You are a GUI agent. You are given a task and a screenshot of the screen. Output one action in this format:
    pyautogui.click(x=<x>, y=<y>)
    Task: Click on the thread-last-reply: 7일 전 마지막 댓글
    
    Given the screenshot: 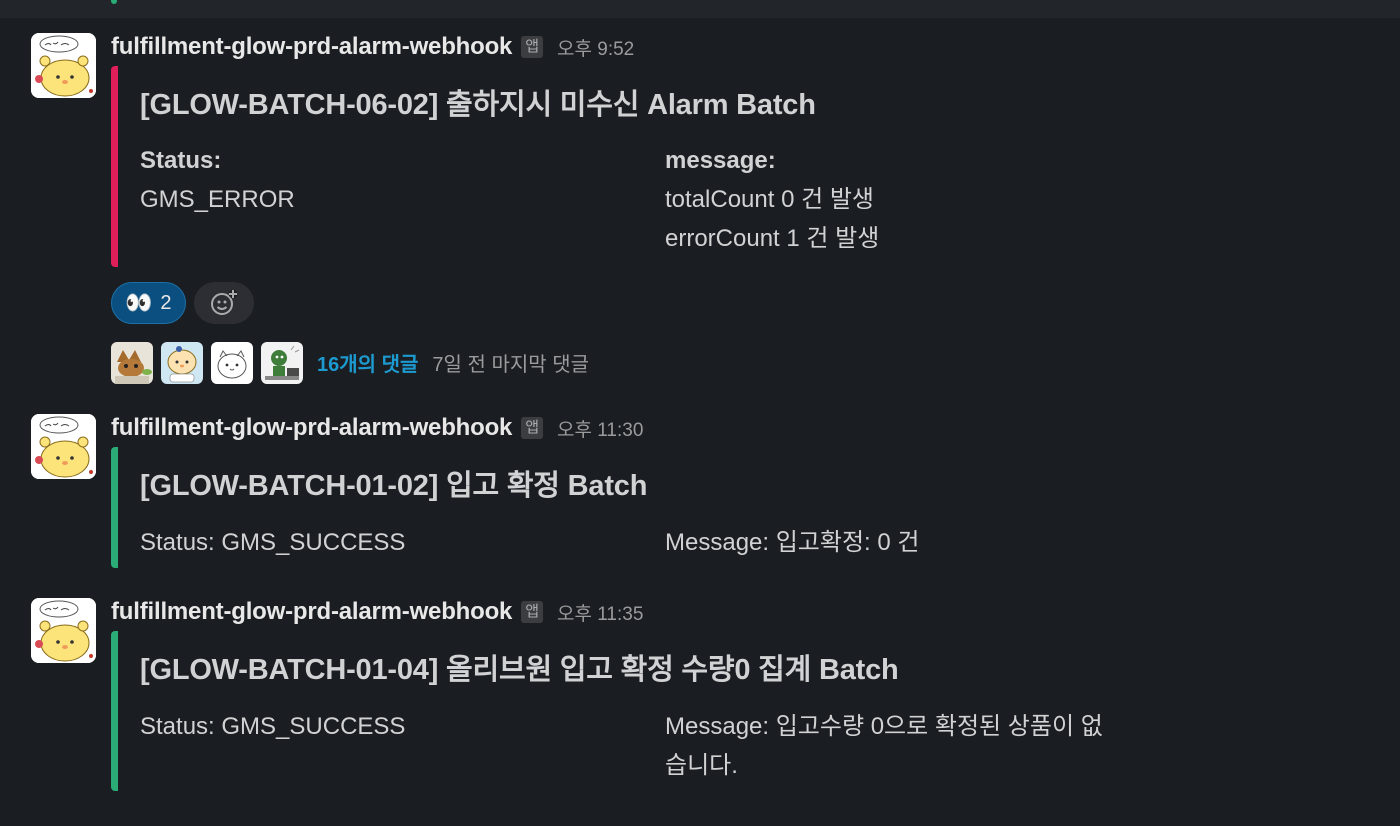 What is the action you would take?
    pyautogui.click(x=510, y=365)
    